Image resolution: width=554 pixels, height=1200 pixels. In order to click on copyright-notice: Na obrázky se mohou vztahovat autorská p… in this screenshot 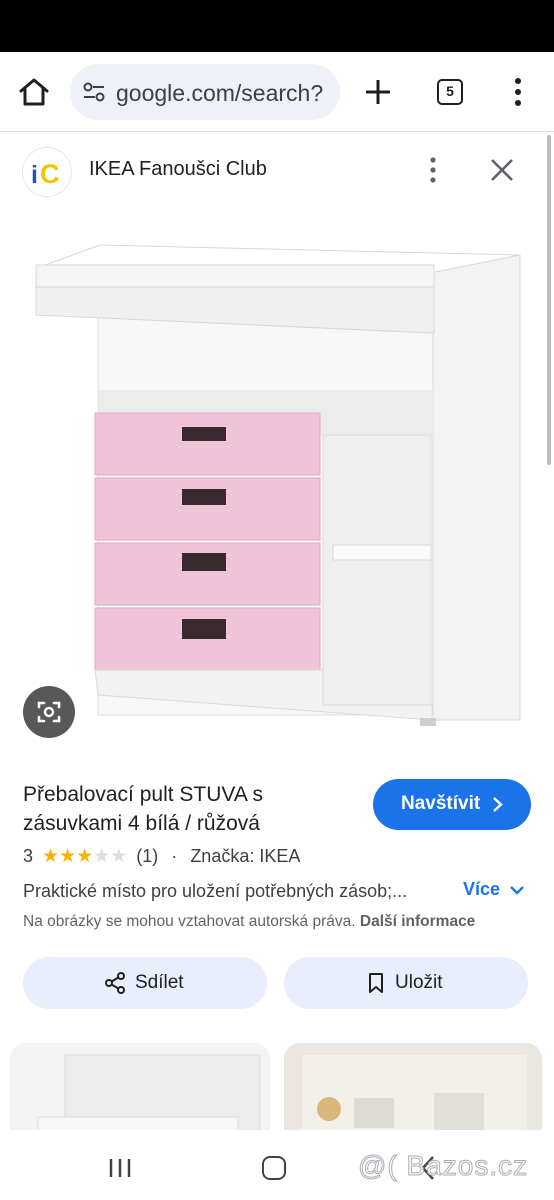, I will do `click(249, 922)`.